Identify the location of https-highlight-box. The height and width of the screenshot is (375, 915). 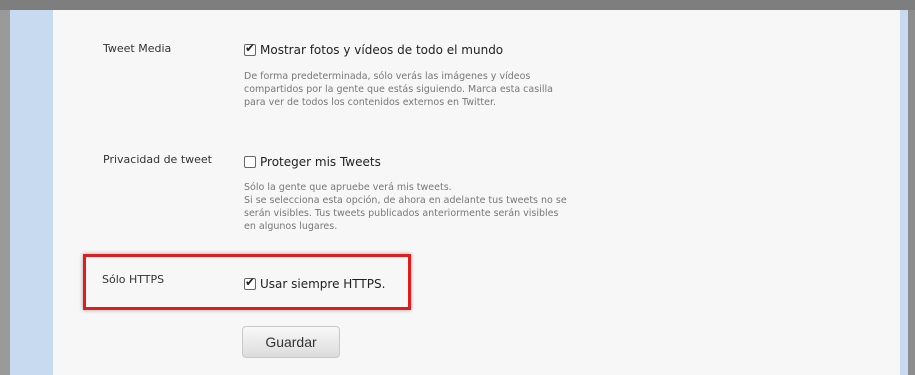
(247, 282).